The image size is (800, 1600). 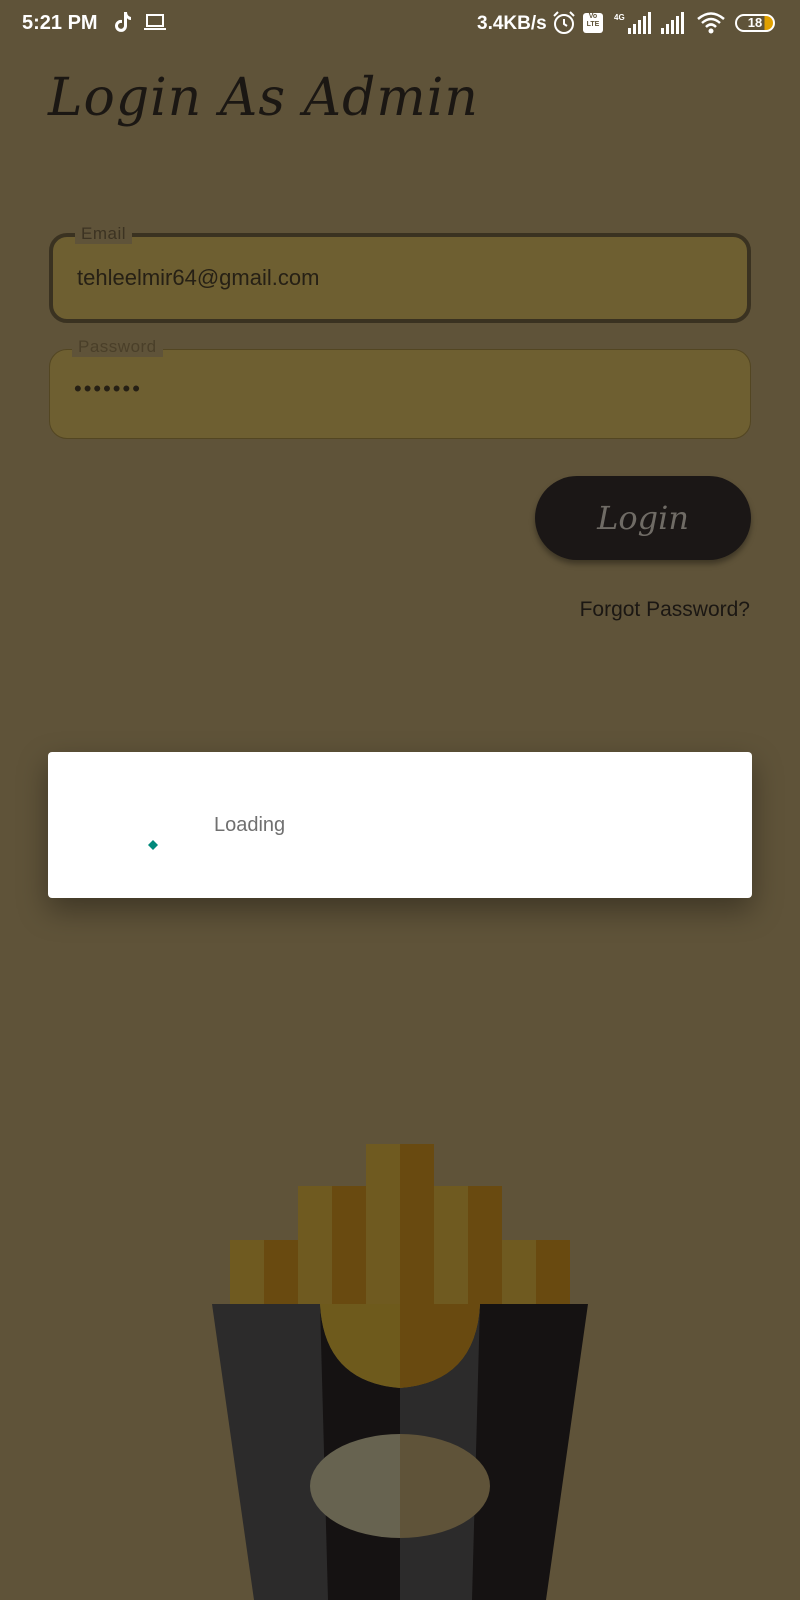 I want to click on laptop-icon, so click(x=155, y=22).